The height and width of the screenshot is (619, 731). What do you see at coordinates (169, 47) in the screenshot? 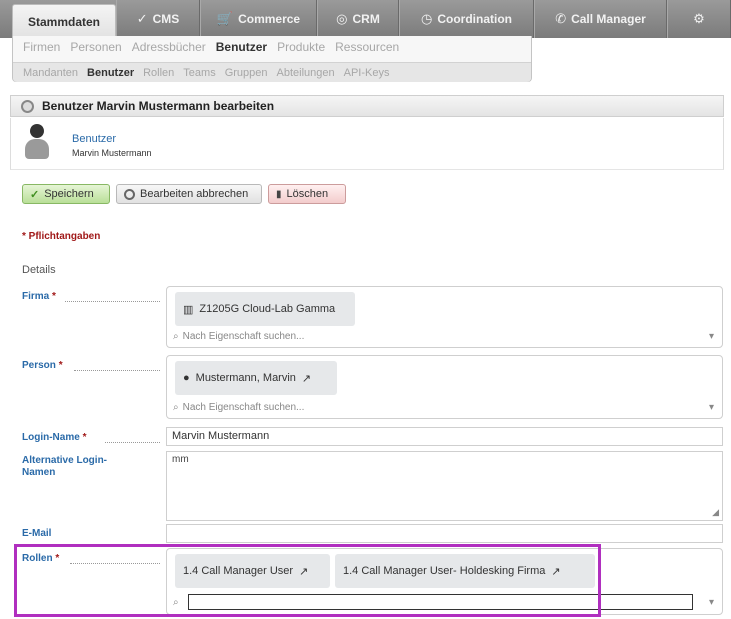
I see `submenu-item-adressbuecher: Adressbücher` at bounding box center [169, 47].